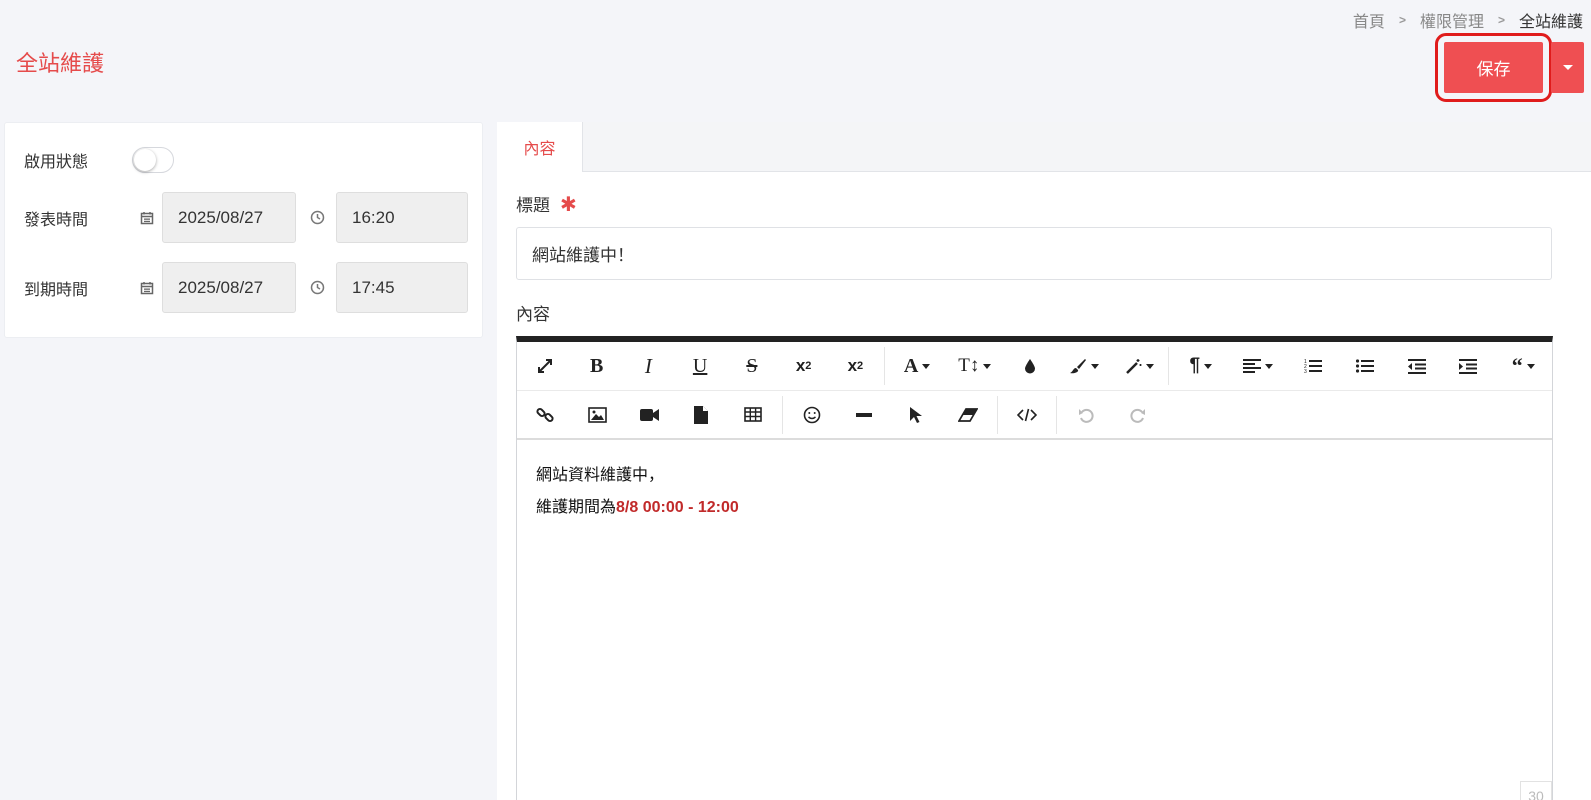 This screenshot has width=1591, height=800. Describe the element at coordinates (533, 314) in the screenshot. I see `content-field-label: 內容` at that location.